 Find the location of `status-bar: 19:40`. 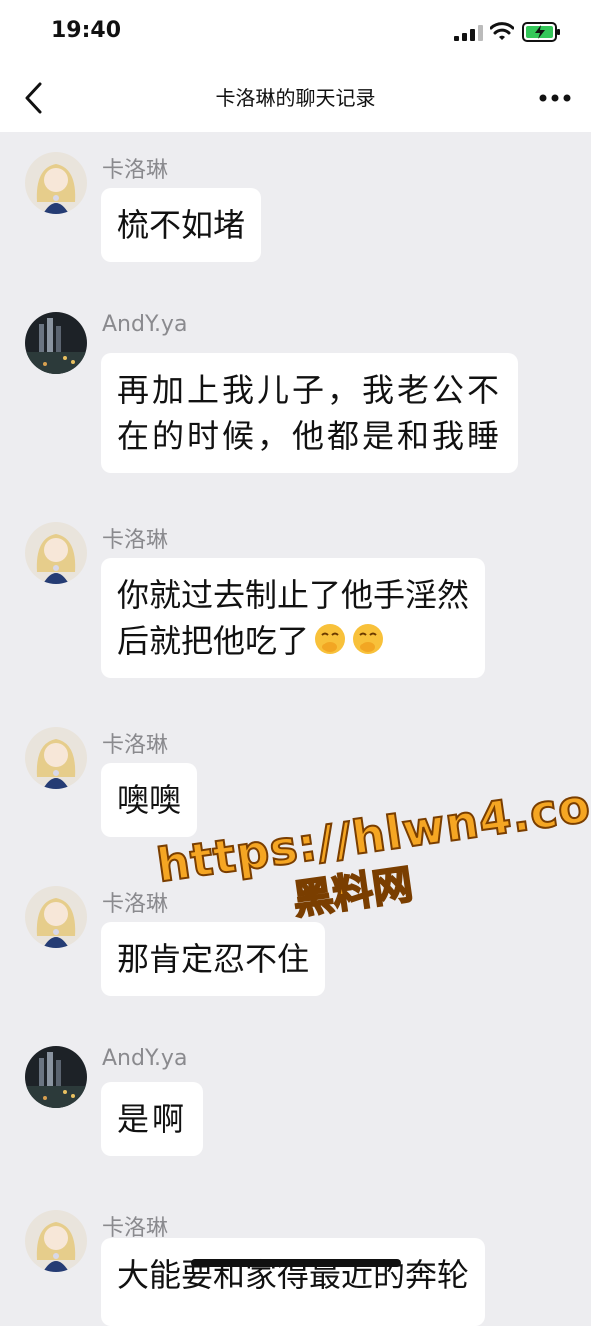

status-bar: 19:40 is located at coordinates (295, 32).